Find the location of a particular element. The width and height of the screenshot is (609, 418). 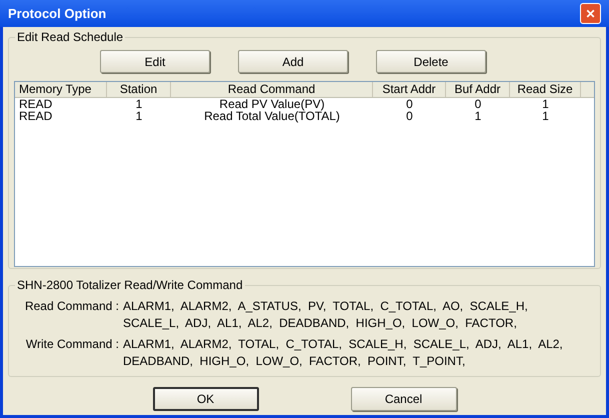

close-button: ✕ is located at coordinates (590, 13).